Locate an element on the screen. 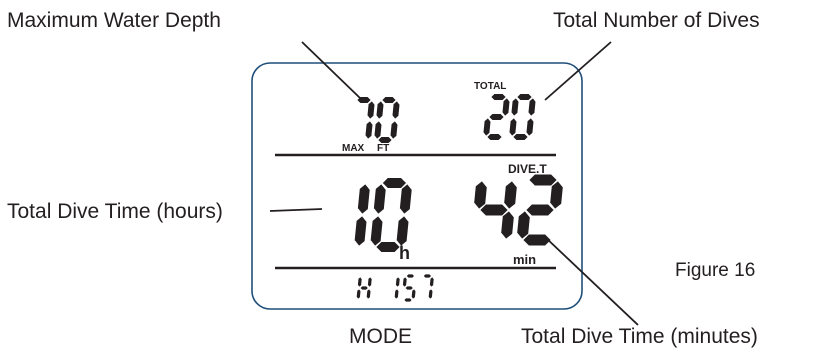 The width and height of the screenshot is (835, 354). minutes-digit-0-seg-g is located at coordinates (494, 210).